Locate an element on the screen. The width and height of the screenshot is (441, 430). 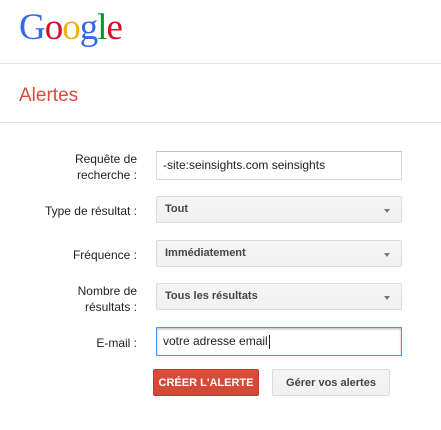
count-label: Nombre de résultats : is located at coordinates (107, 299).